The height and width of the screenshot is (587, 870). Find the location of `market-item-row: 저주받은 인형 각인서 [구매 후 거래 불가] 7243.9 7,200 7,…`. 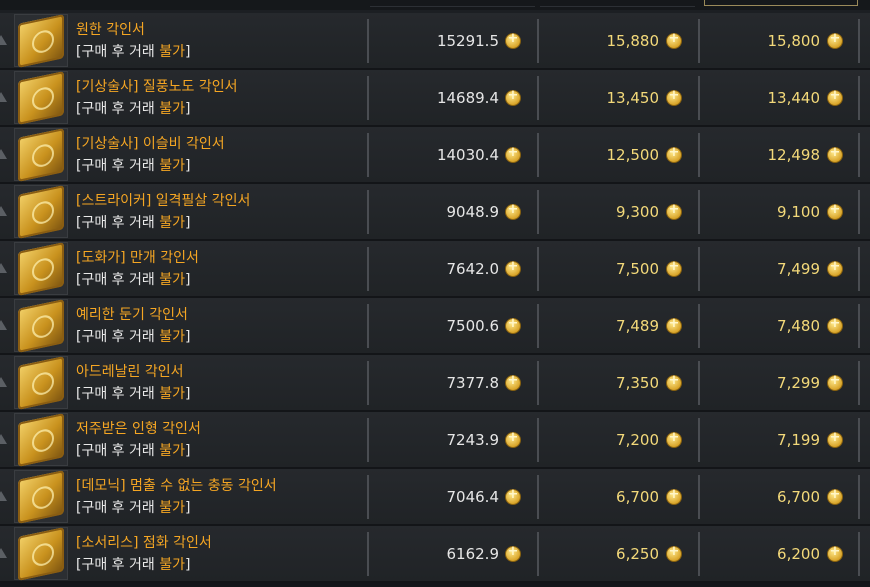

market-item-row: 저주받은 인형 각인서 [구매 후 거래 불가] 7243.9 7,200 7,… is located at coordinates (435, 440).